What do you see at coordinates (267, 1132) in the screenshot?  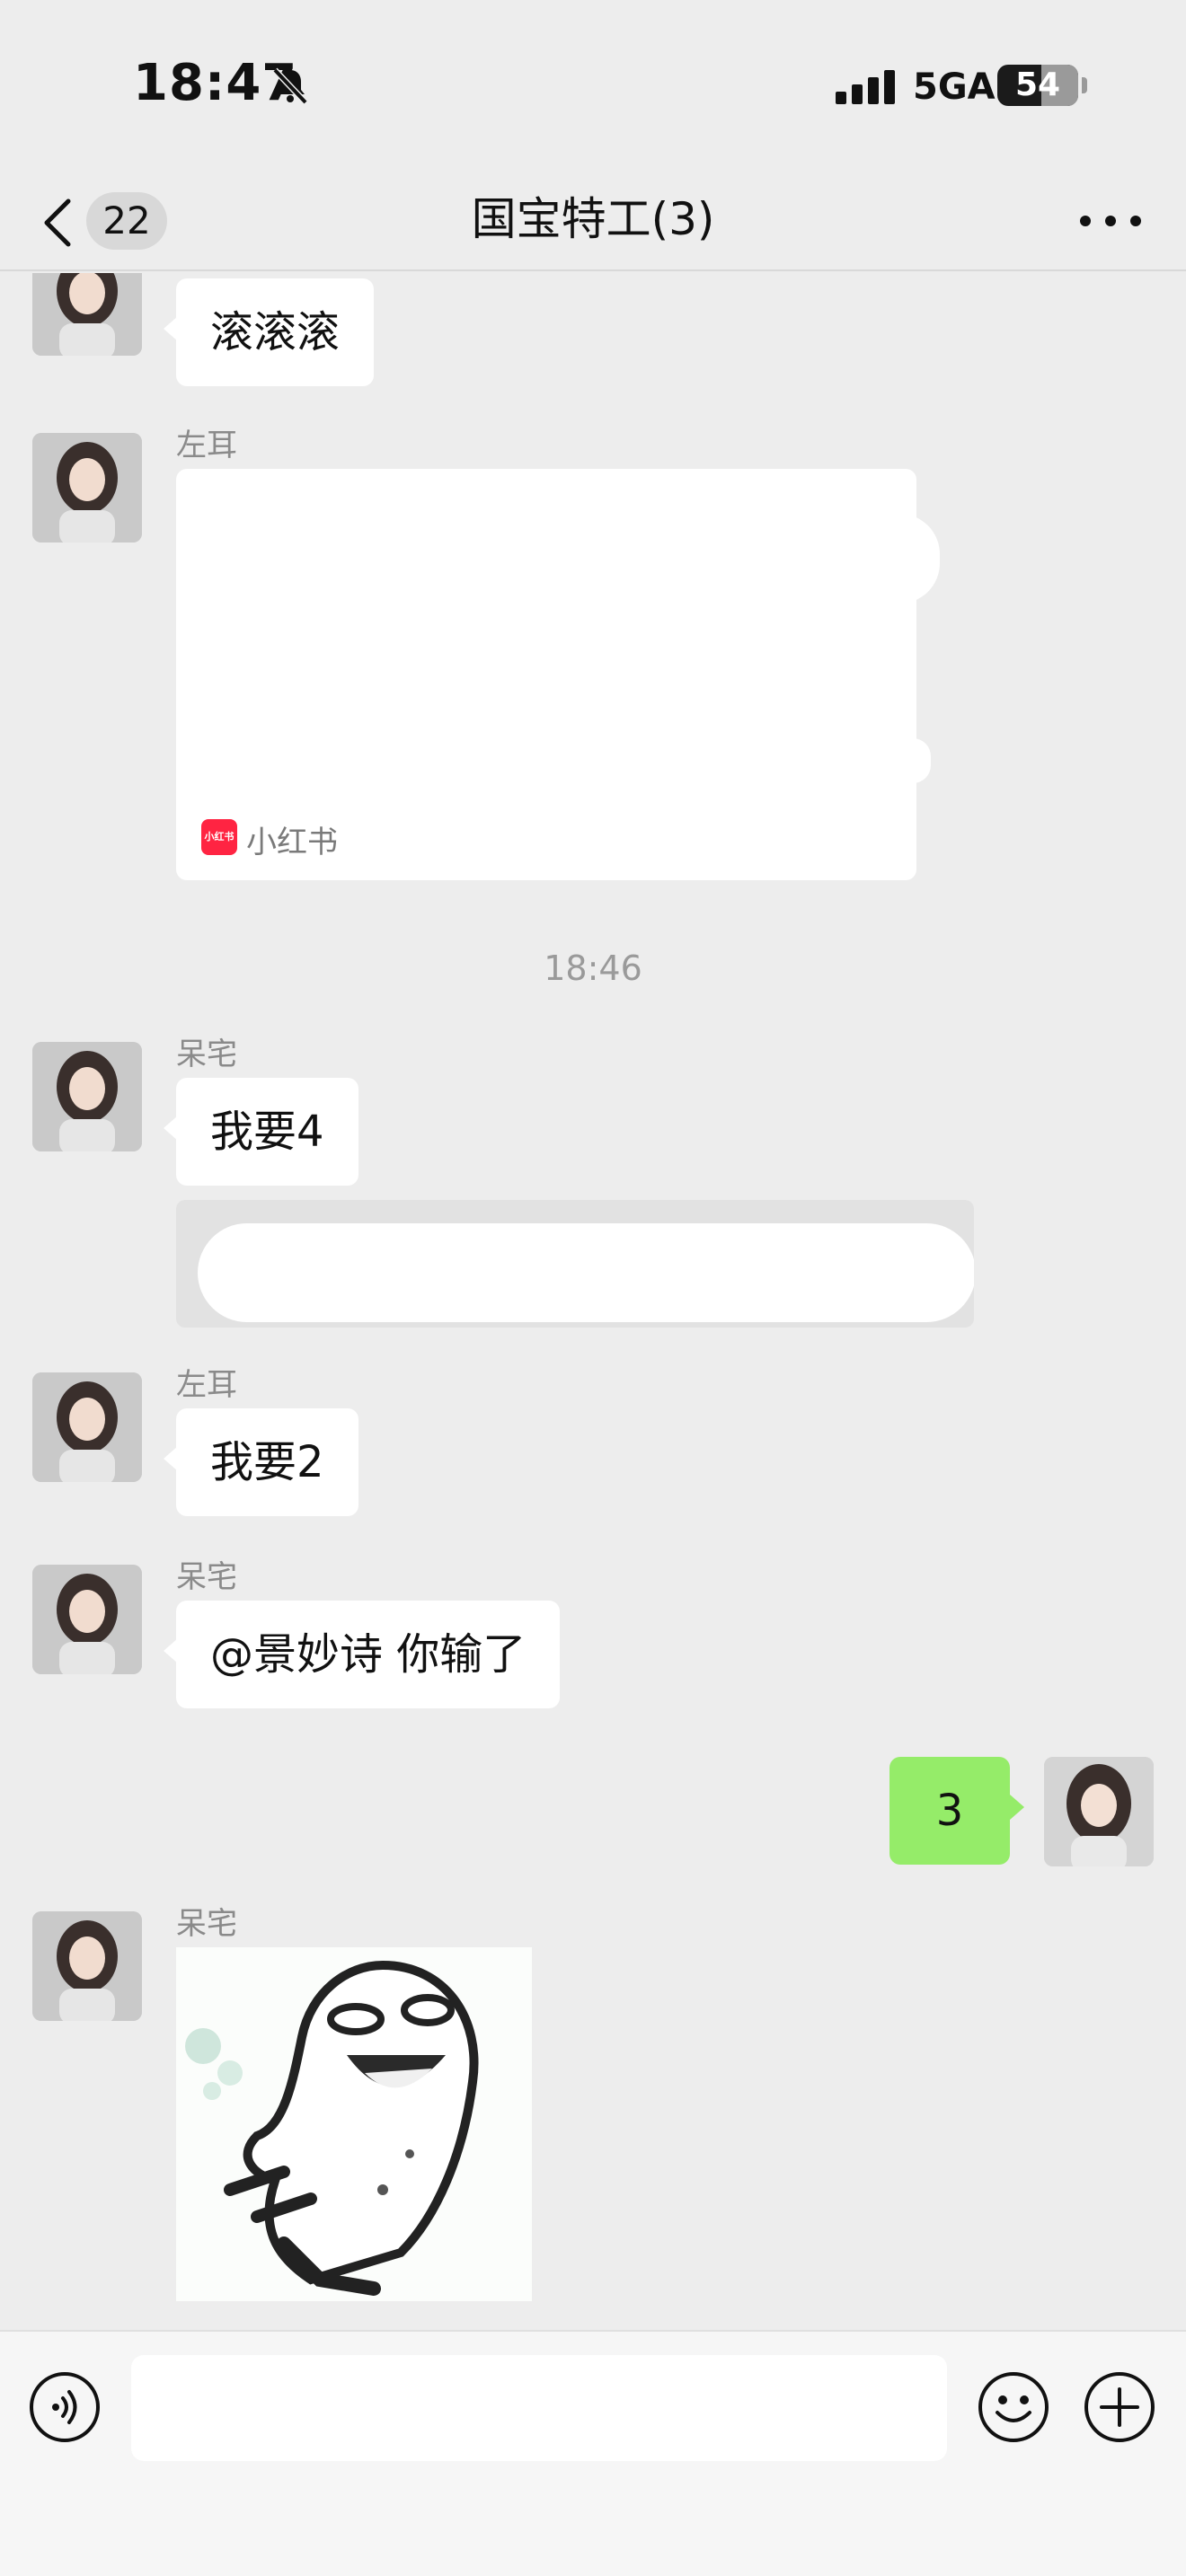 I see `message-bubble: 我要4` at bounding box center [267, 1132].